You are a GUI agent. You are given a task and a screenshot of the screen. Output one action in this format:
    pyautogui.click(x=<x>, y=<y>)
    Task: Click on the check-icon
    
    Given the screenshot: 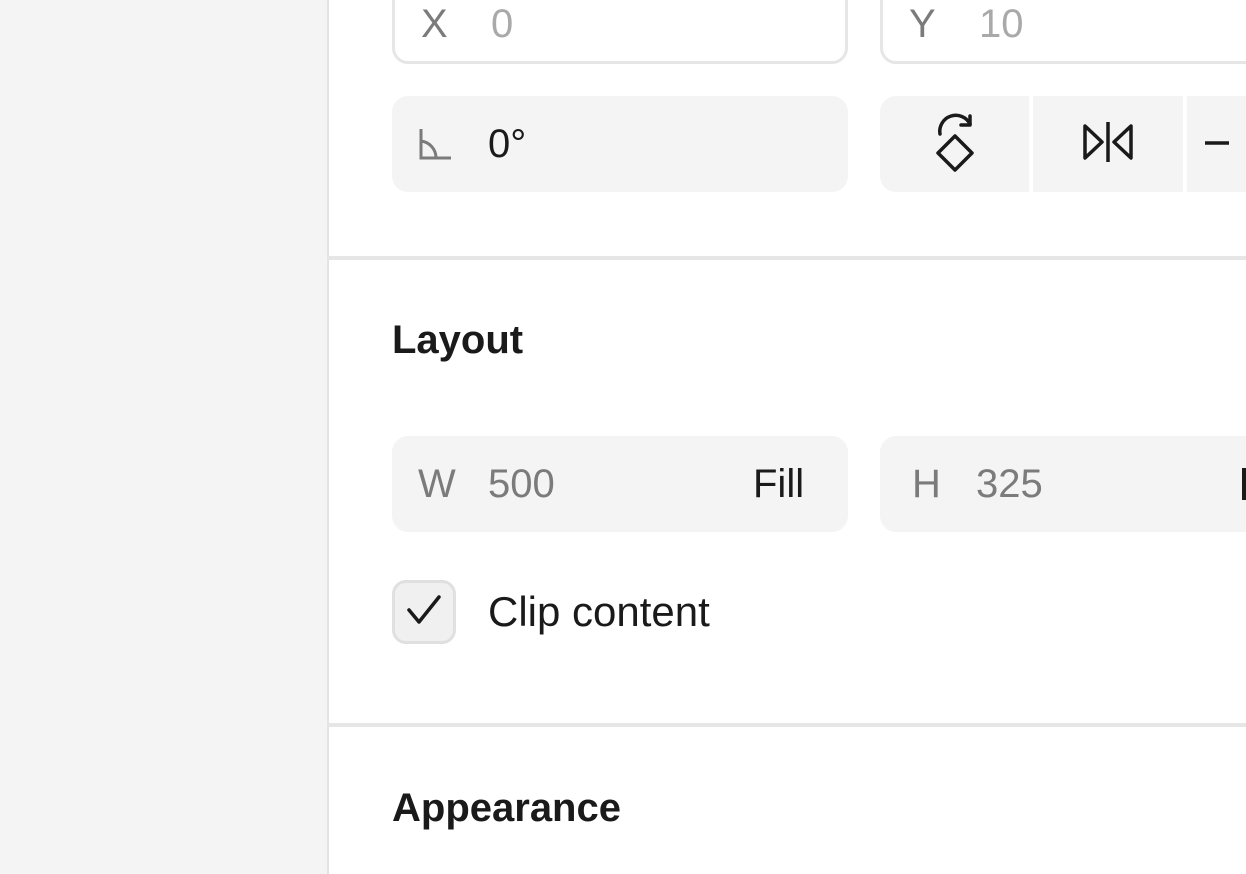 What is the action you would take?
    pyautogui.click(x=424, y=612)
    